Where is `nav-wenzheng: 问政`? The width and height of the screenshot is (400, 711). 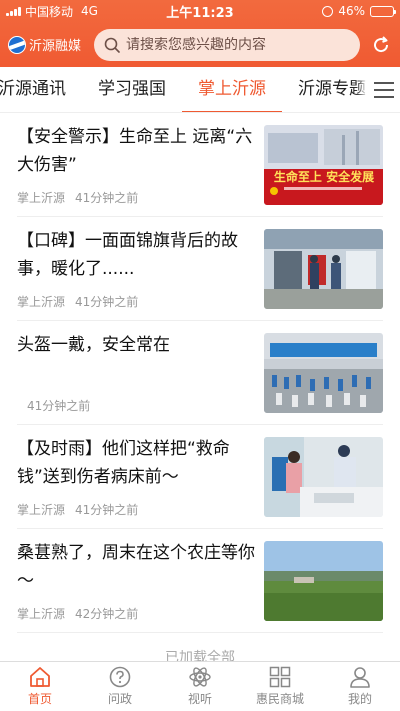
nav-wenzheng: 问政 is located at coordinates (120, 686).